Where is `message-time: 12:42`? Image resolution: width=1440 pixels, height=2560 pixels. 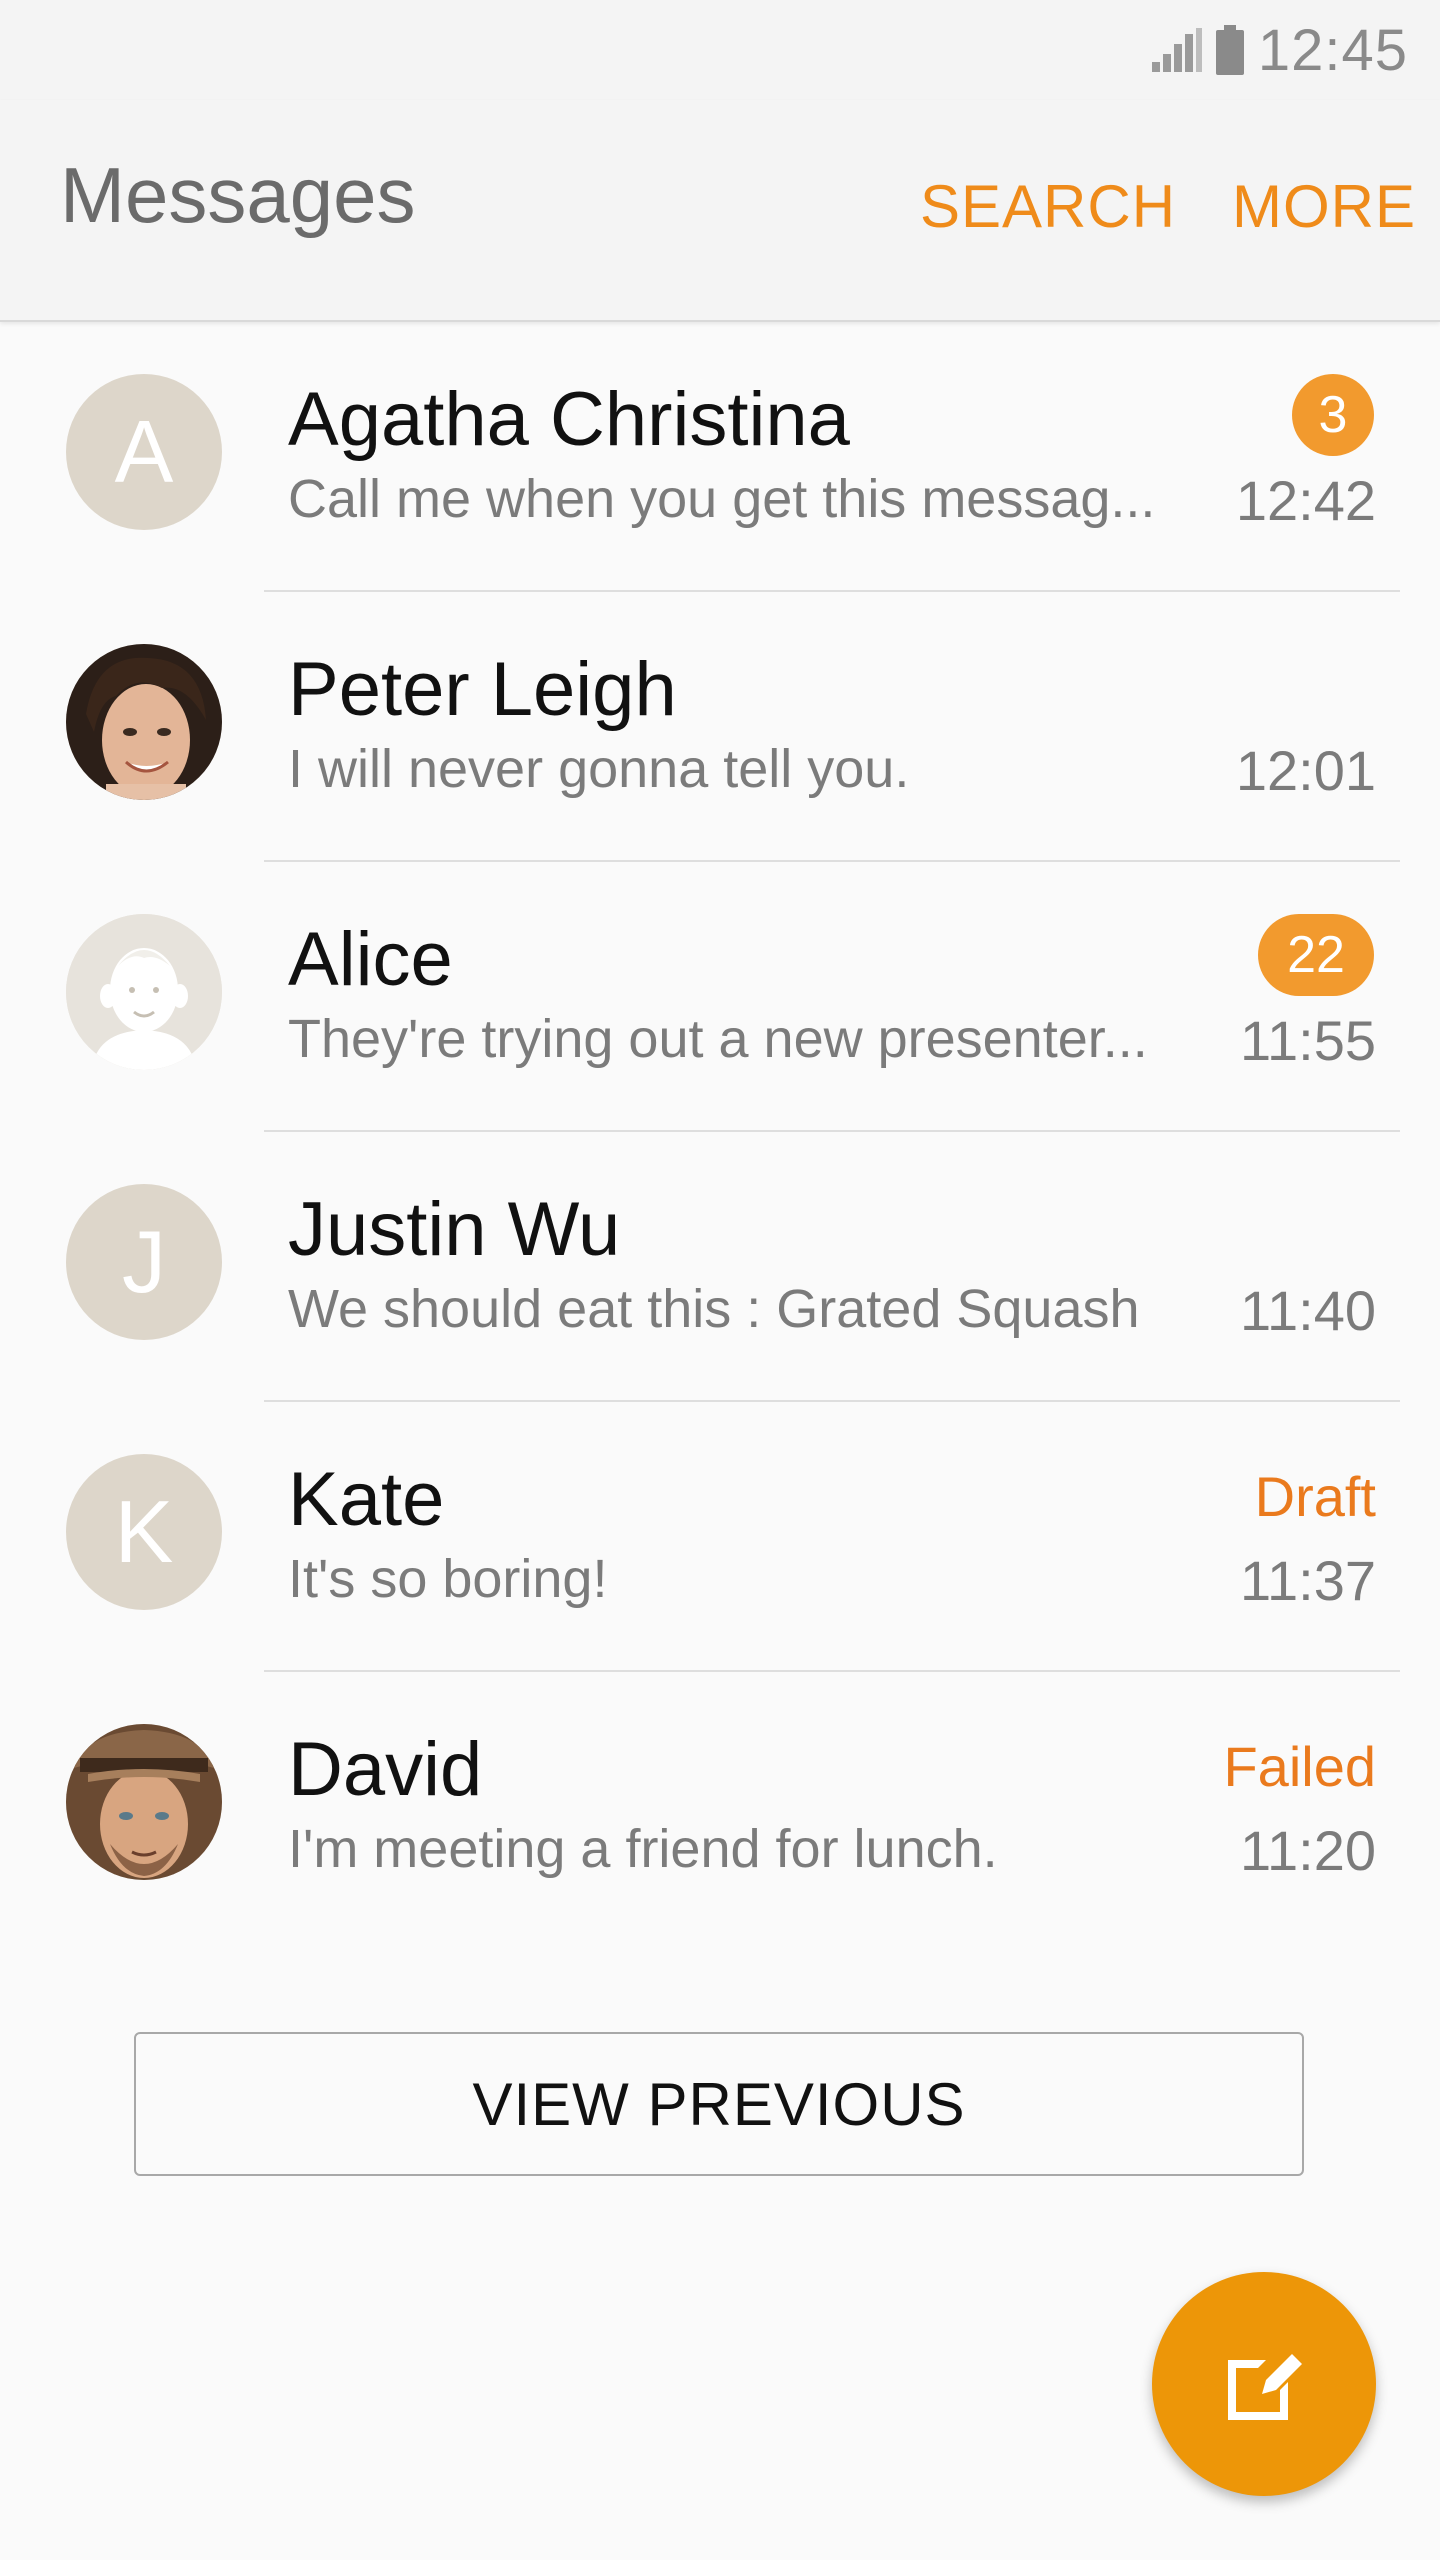 message-time: 12:42 is located at coordinates (1305, 500).